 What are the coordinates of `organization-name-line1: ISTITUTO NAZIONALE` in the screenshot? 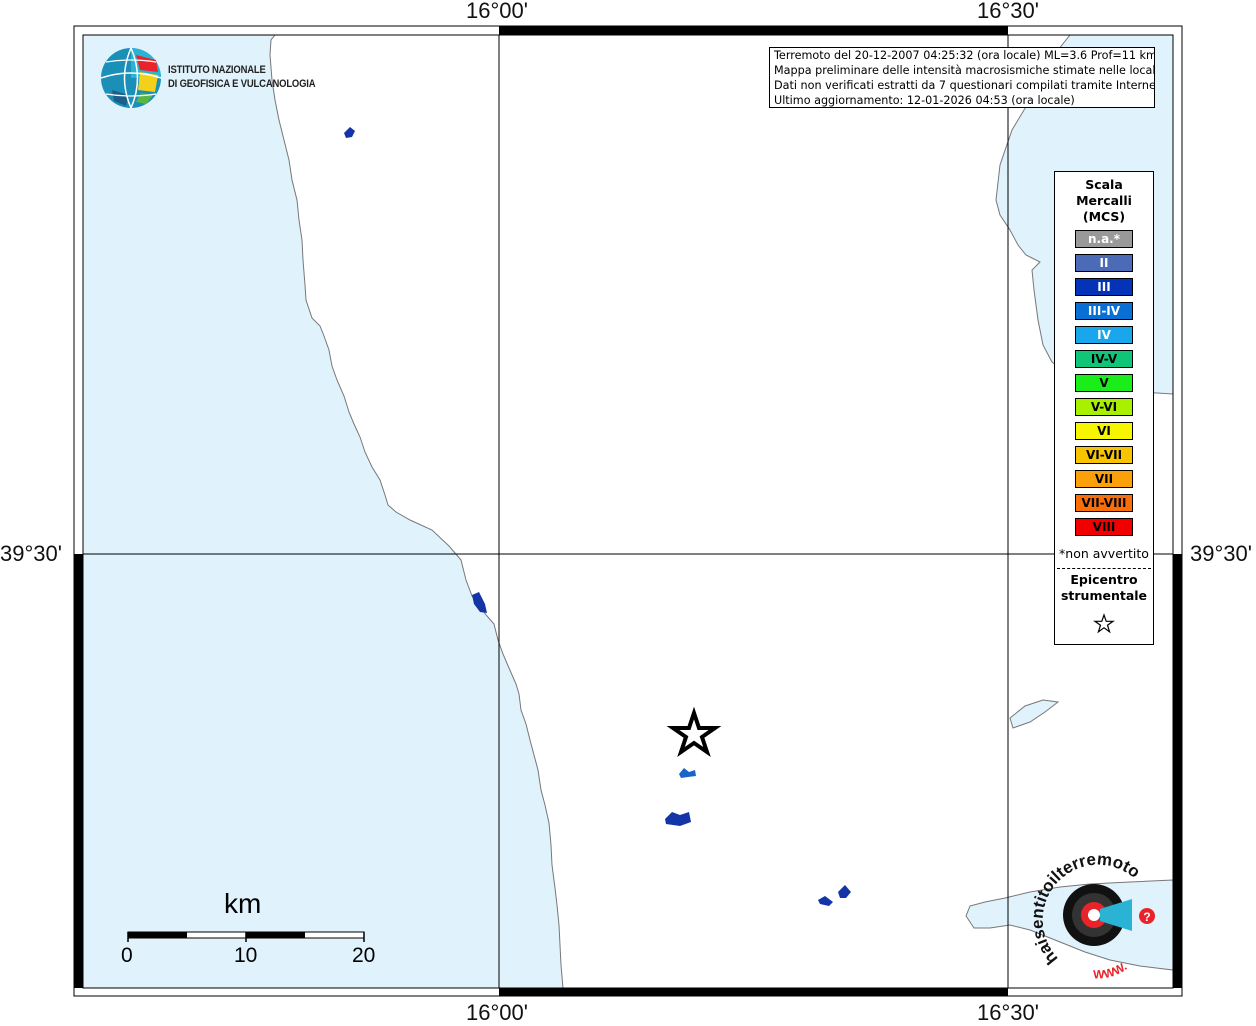 It's located at (217, 70).